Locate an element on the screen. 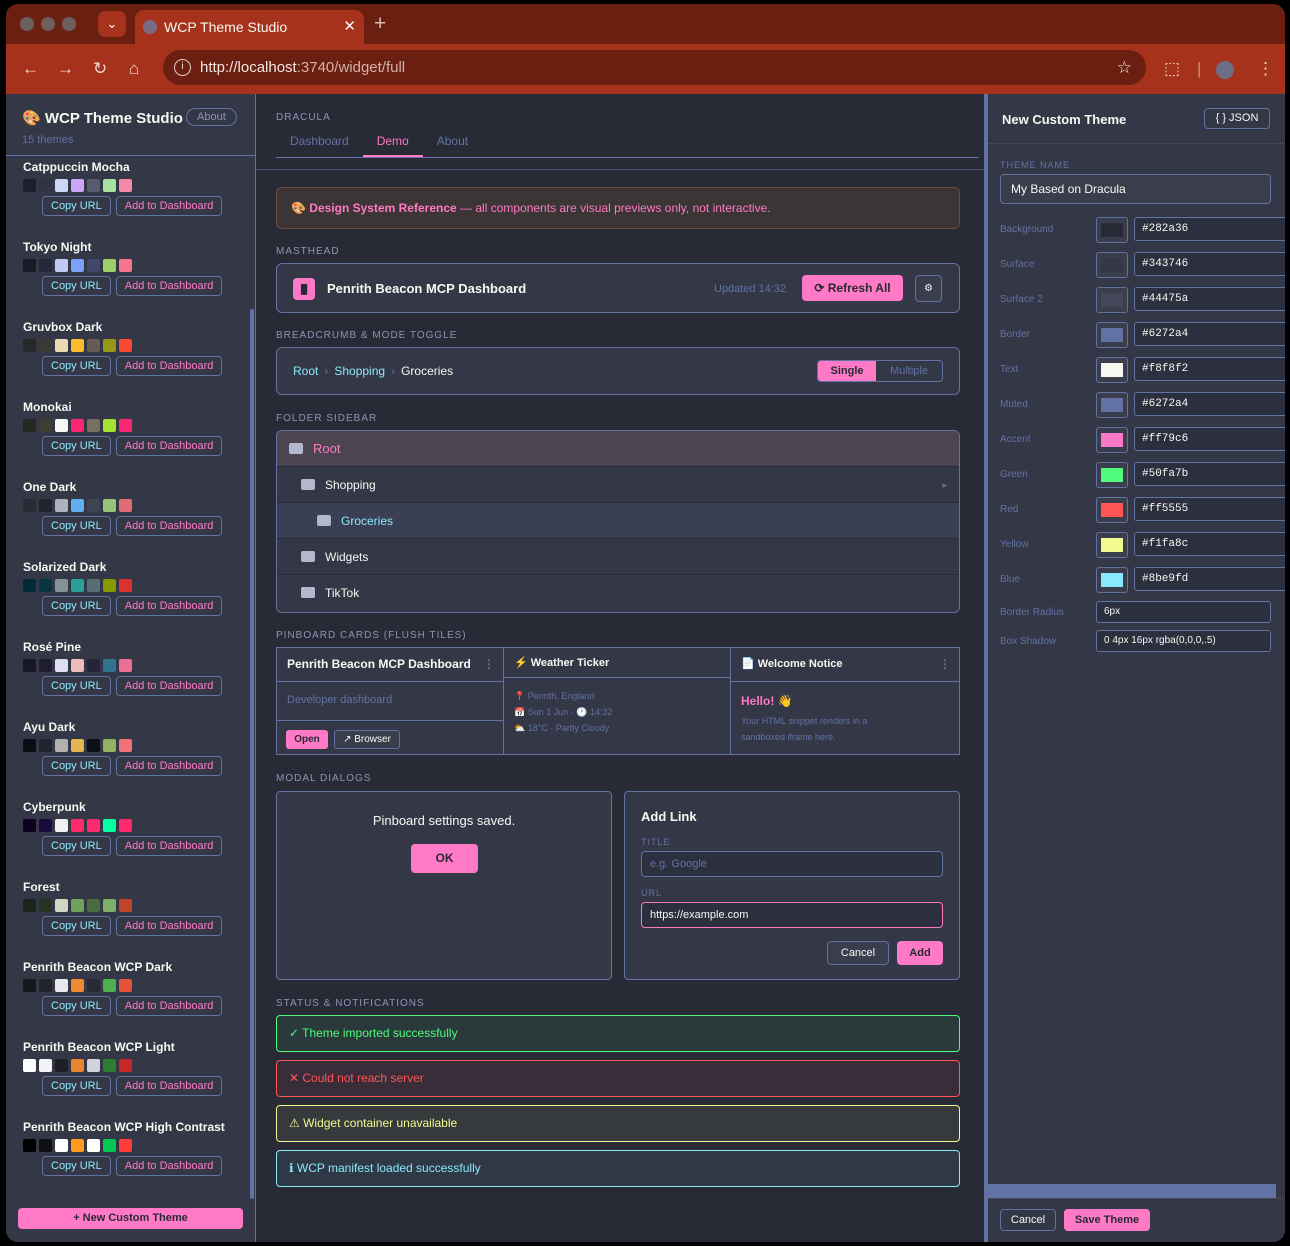 The height and width of the screenshot is (1246, 1290). open-button: Open is located at coordinates (307, 739).